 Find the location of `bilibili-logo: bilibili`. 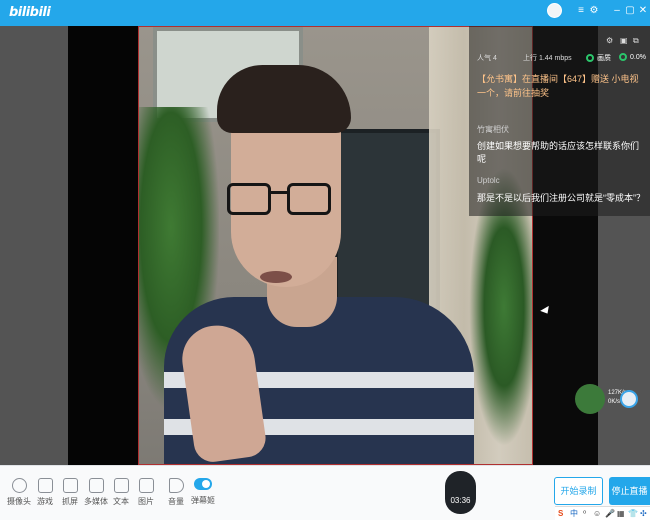

bilibili-logo: bilibili is located at coordinates (30, 12).